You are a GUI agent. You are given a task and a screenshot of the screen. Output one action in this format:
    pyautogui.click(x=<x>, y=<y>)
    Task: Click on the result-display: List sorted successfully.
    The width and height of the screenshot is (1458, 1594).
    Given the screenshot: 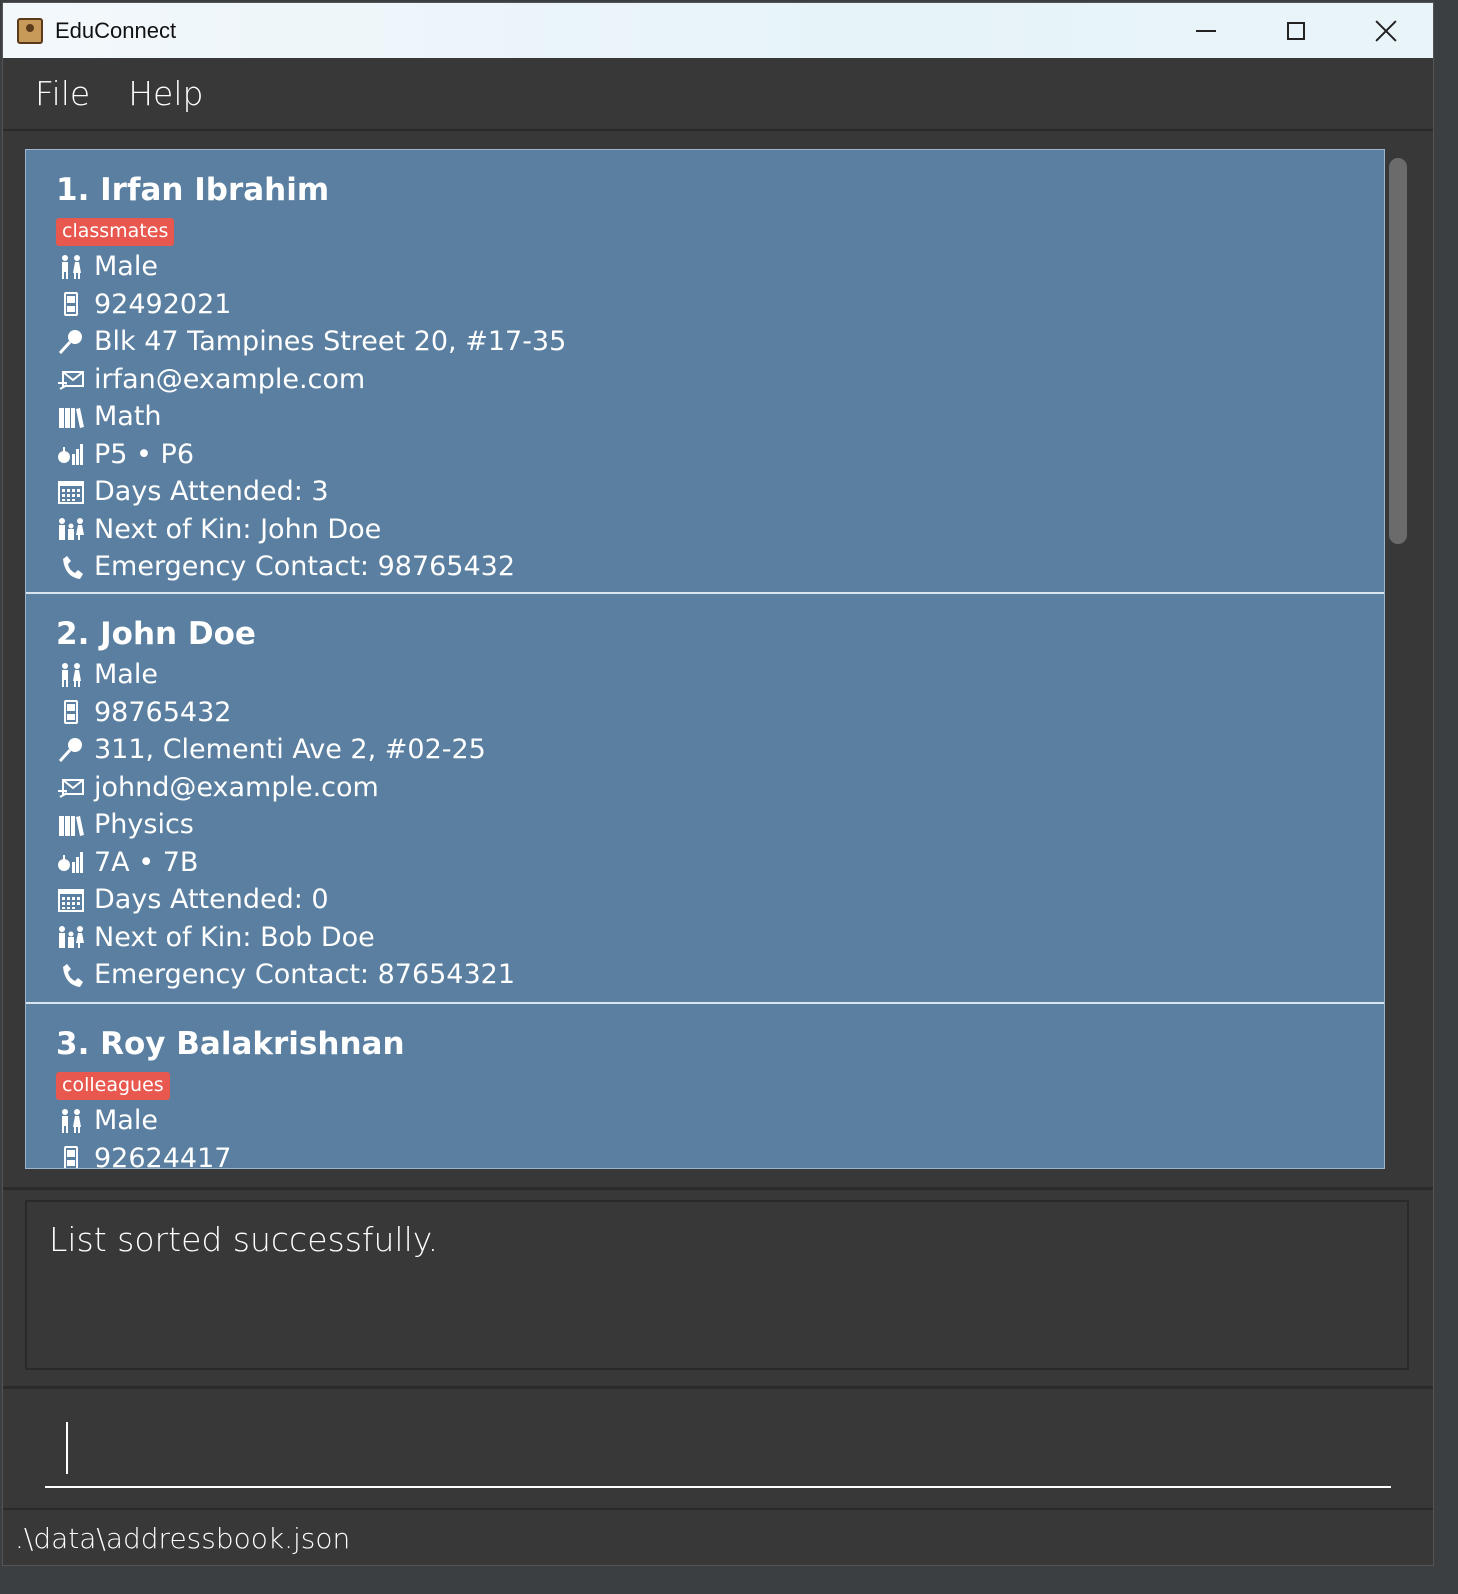 What is the action you would take?
    pyautogui.click(x=717, y=1285)
    